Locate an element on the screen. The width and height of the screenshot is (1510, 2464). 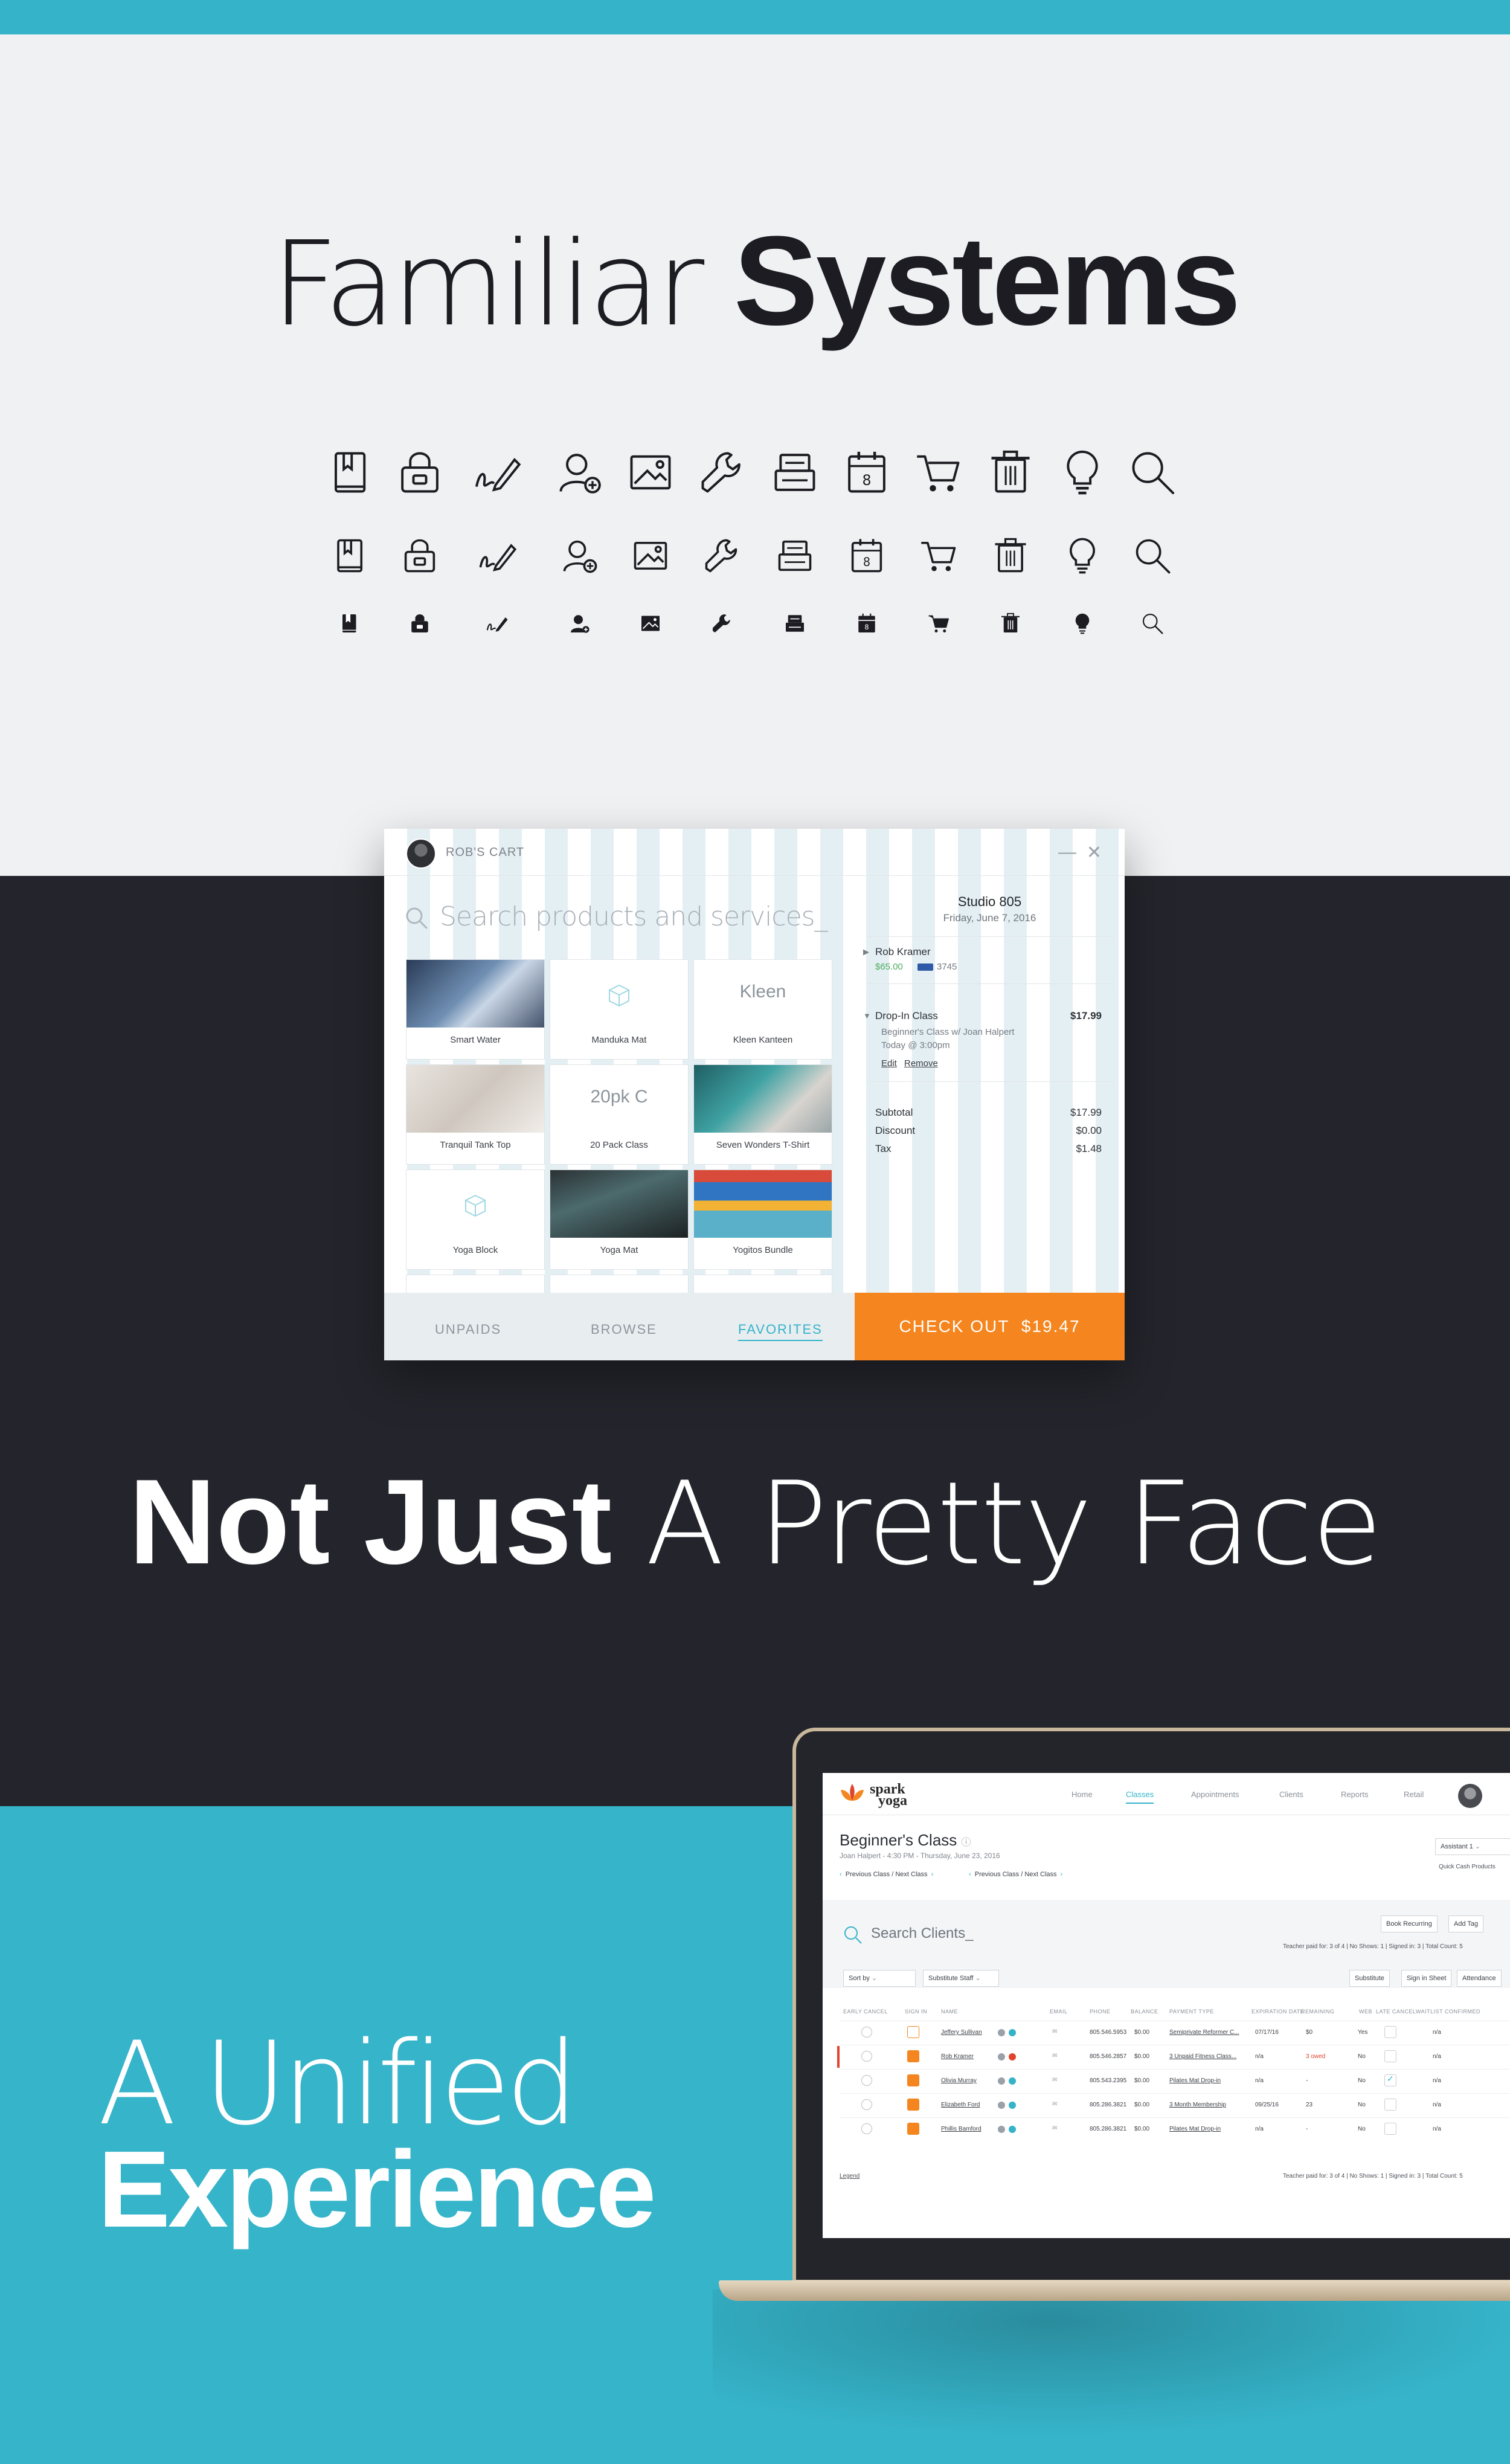
nav-home: Home is located at coordinates (1082, 1794).